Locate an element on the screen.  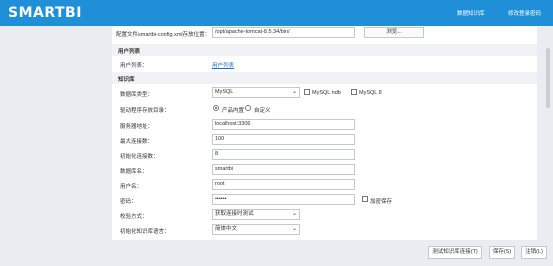
app-logo: SMARTBI is located at coordinates (45, 13).